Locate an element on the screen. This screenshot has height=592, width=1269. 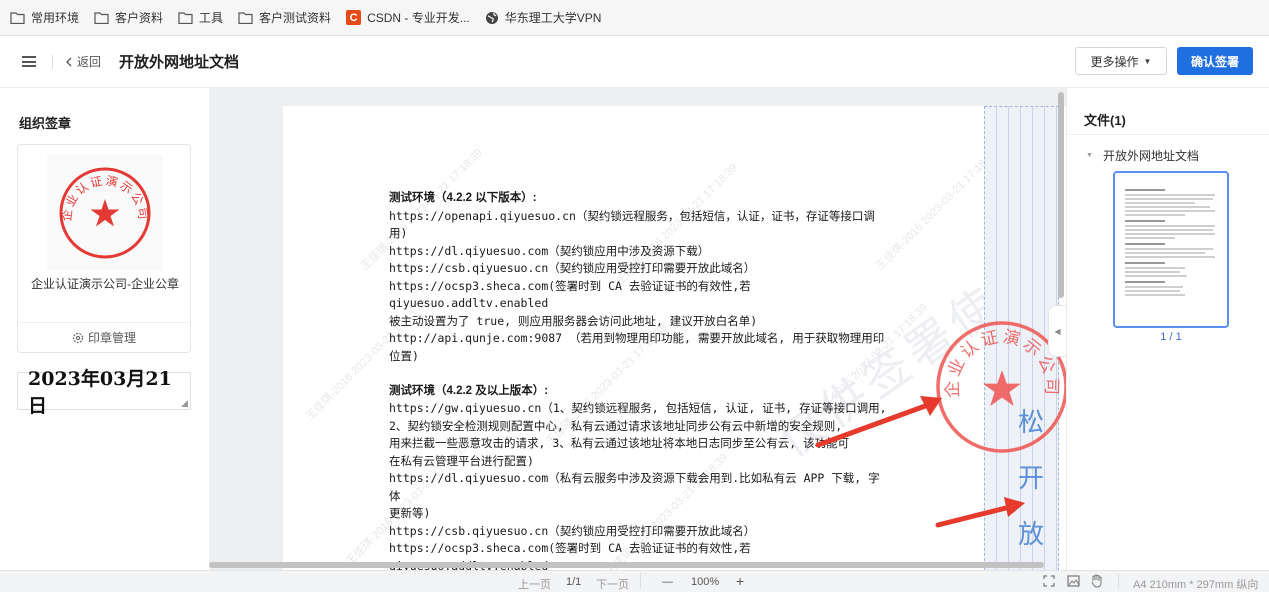
back-label: 返回 is located at coordinates (89, 62).